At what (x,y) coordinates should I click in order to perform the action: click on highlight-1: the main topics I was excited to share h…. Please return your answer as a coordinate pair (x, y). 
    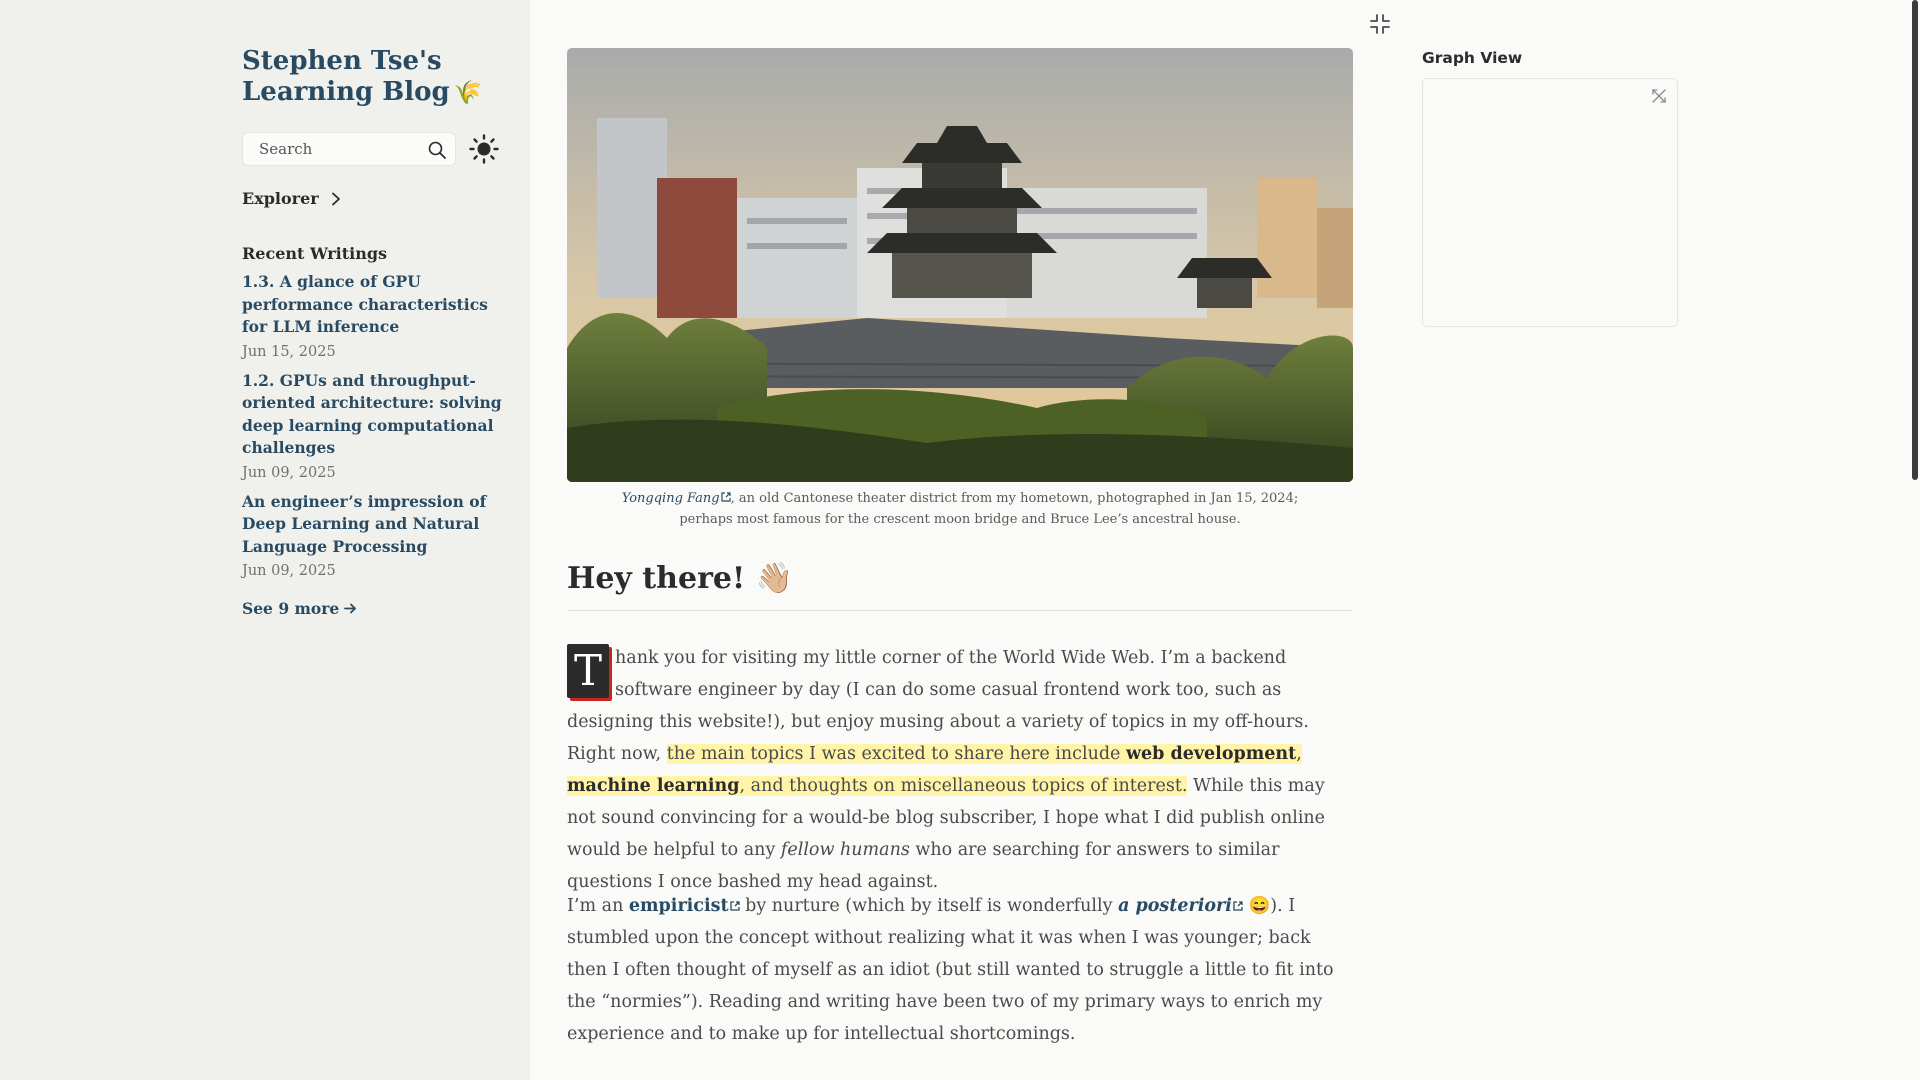
    Looking at the image, I should click on (896, 754).